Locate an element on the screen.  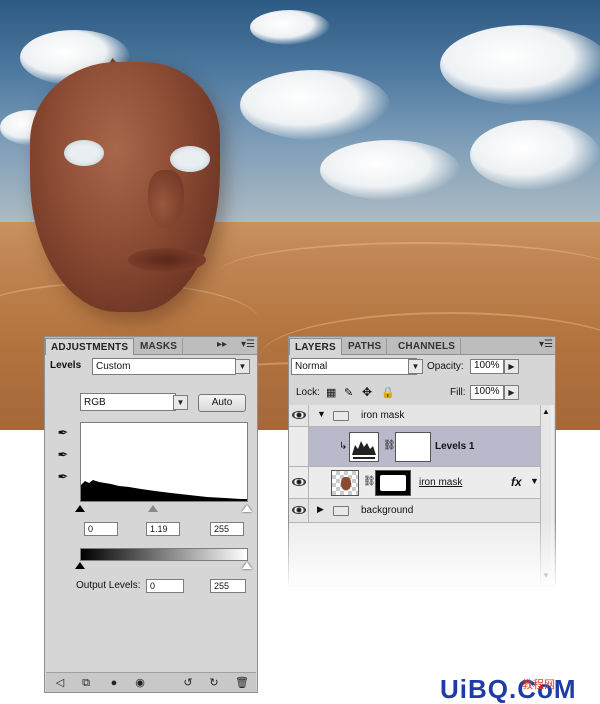
layer-row-iron-mask-group: ▼ iron mask is located at coordinates (415, 416).